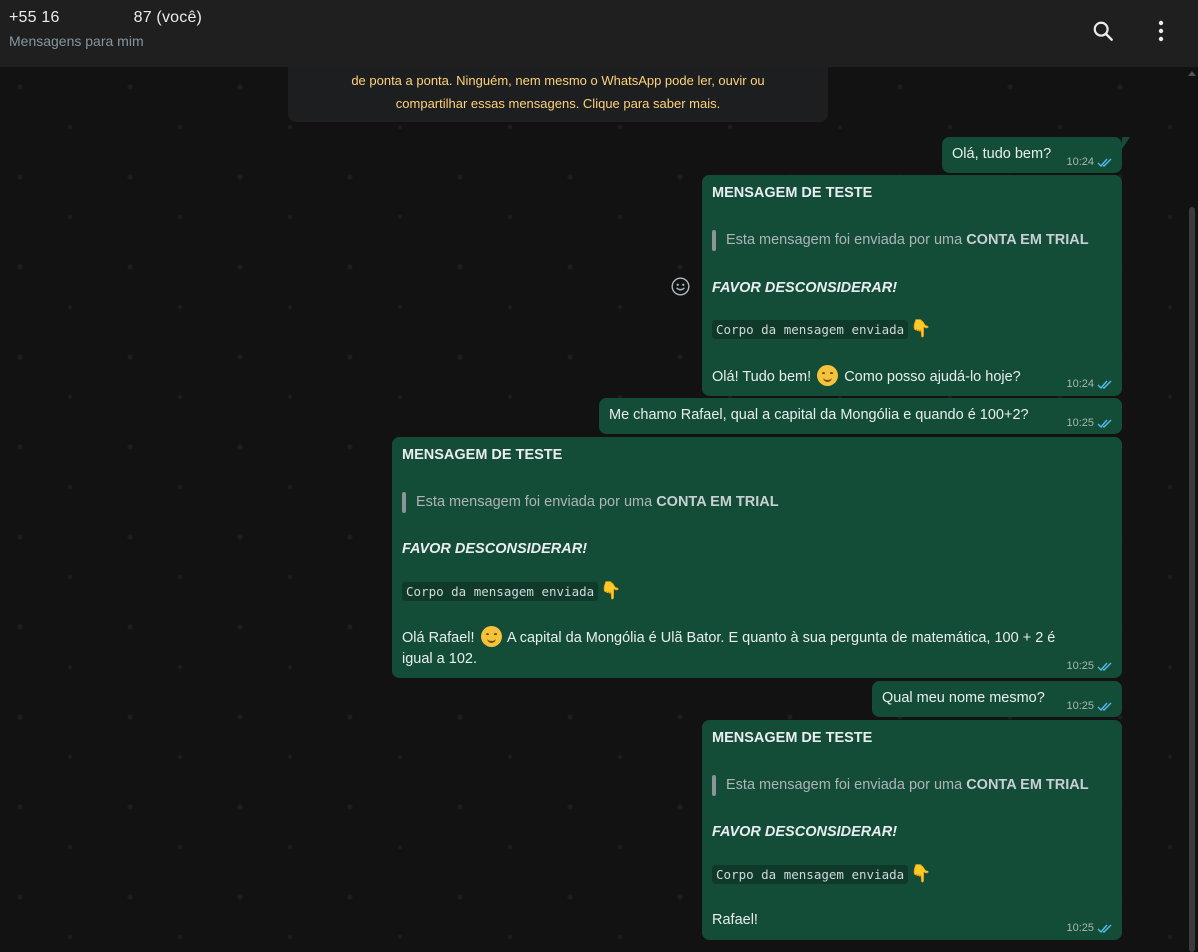 Image resolution: width=1198 pixels, height=952 pixels. Describe the element at coordinates (1192, 73) in the screenshot. I see `scroll-up-arrow` at that location.